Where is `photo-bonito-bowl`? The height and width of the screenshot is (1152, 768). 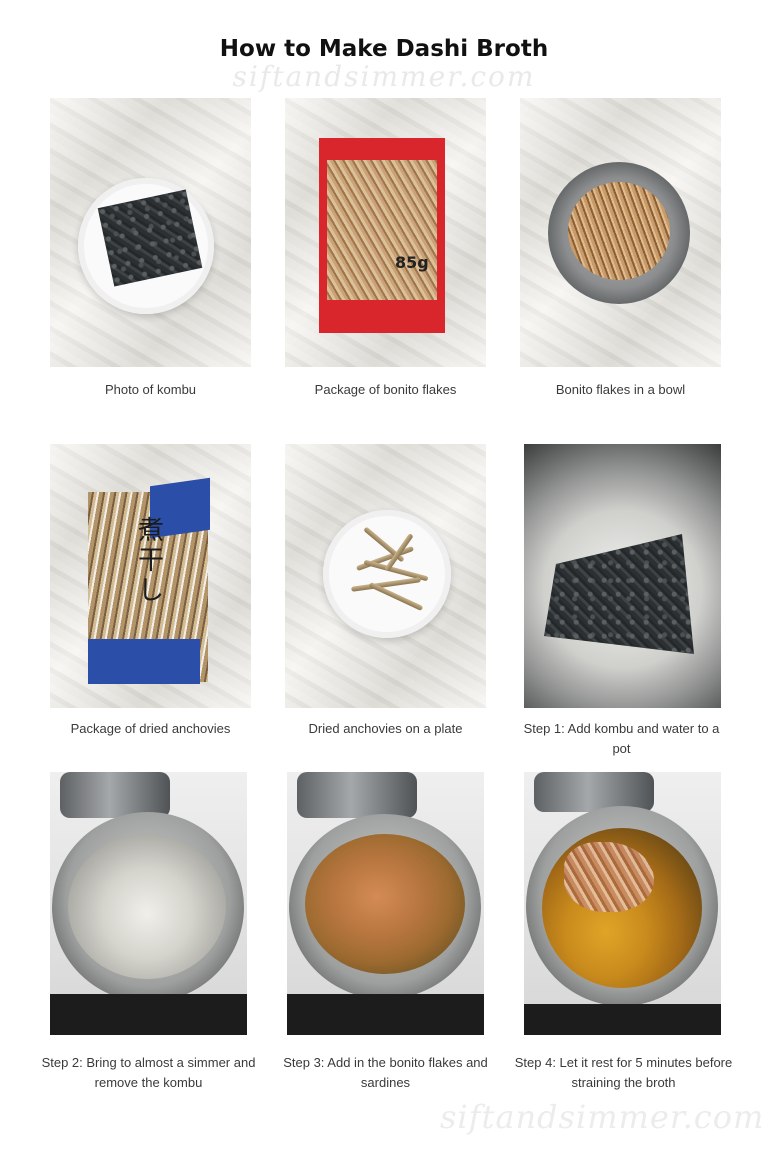 photo-bonito-bowl is located at coordinates (620, 232).